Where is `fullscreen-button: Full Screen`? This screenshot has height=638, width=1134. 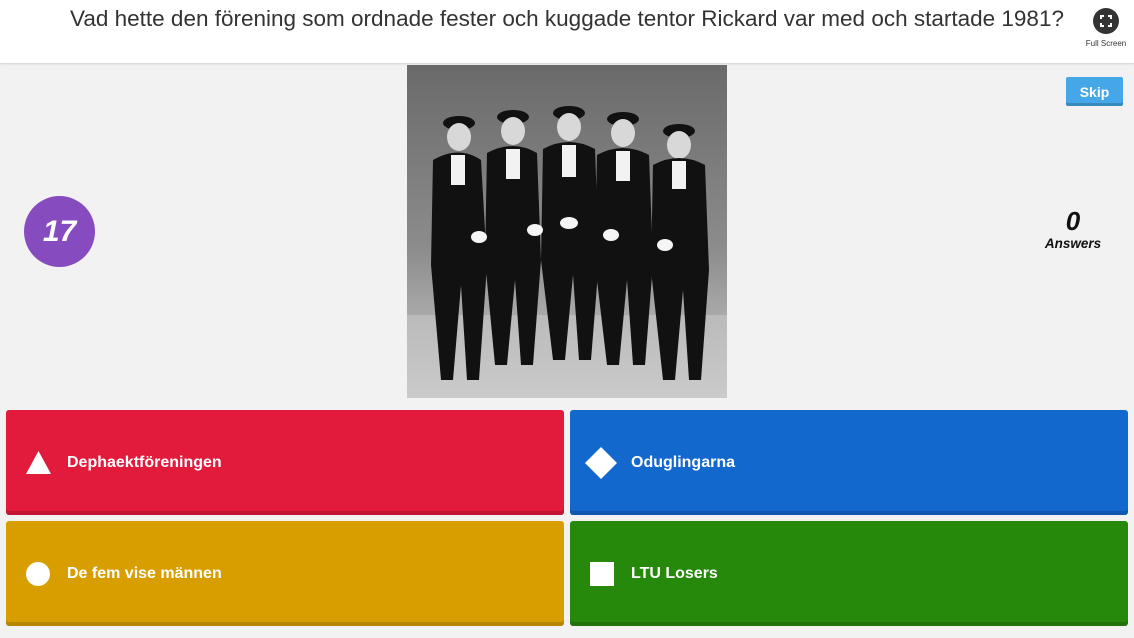 fullscreen-button: Full Screen is located at coordinates (1106, 32).